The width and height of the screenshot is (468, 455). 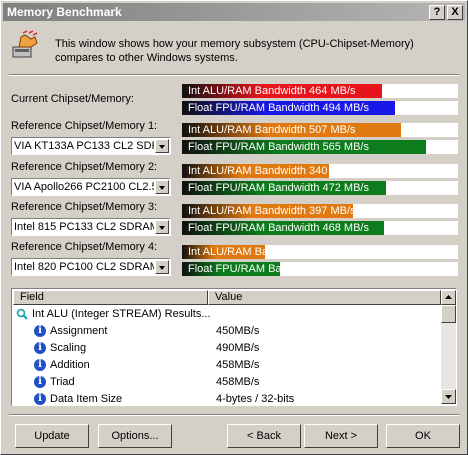 What do you see at coordinates (86, 399) in the screenshot?
I see `row-field: Data Item Size` at bounding box center [86, 399].